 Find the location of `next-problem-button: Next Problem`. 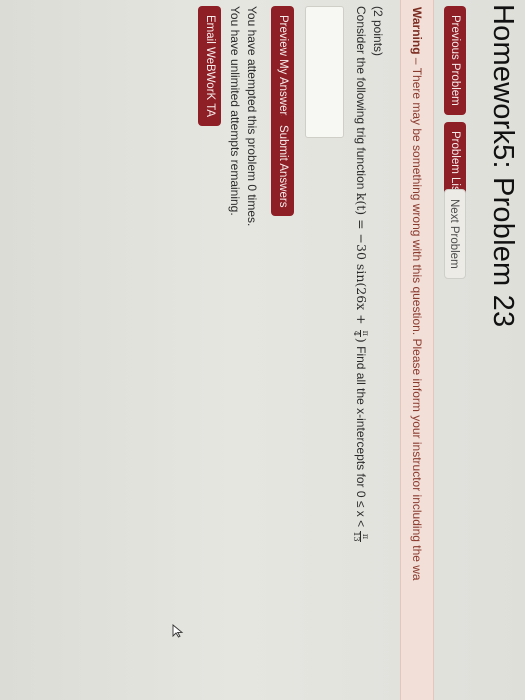

next-problem-button: Next Problem is located at coordinates (455, 234).